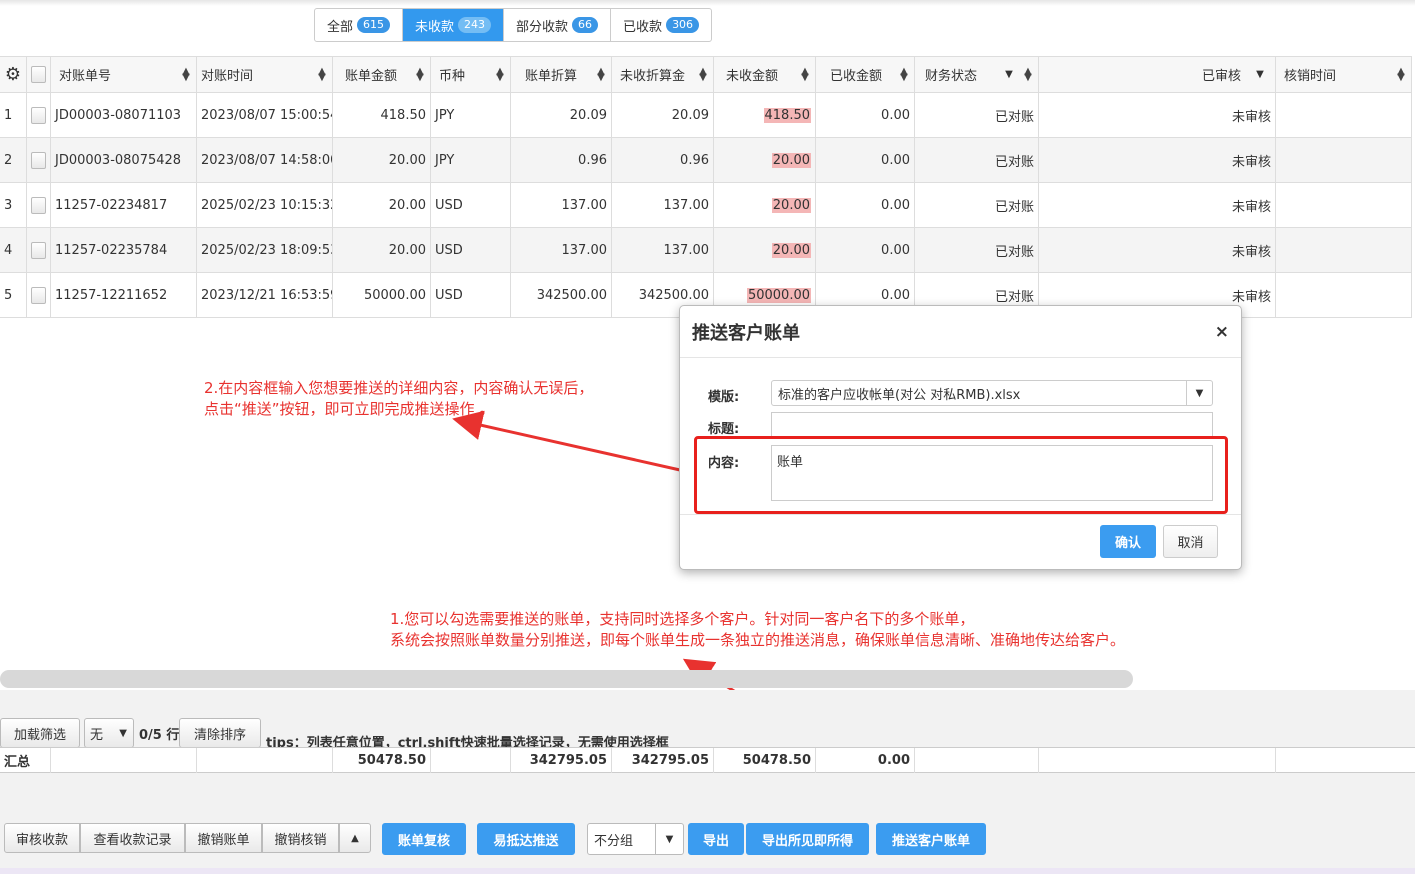  Describe the element at coordinates (13, 295) in the screenshot. I see `row-index: 5` at that location.